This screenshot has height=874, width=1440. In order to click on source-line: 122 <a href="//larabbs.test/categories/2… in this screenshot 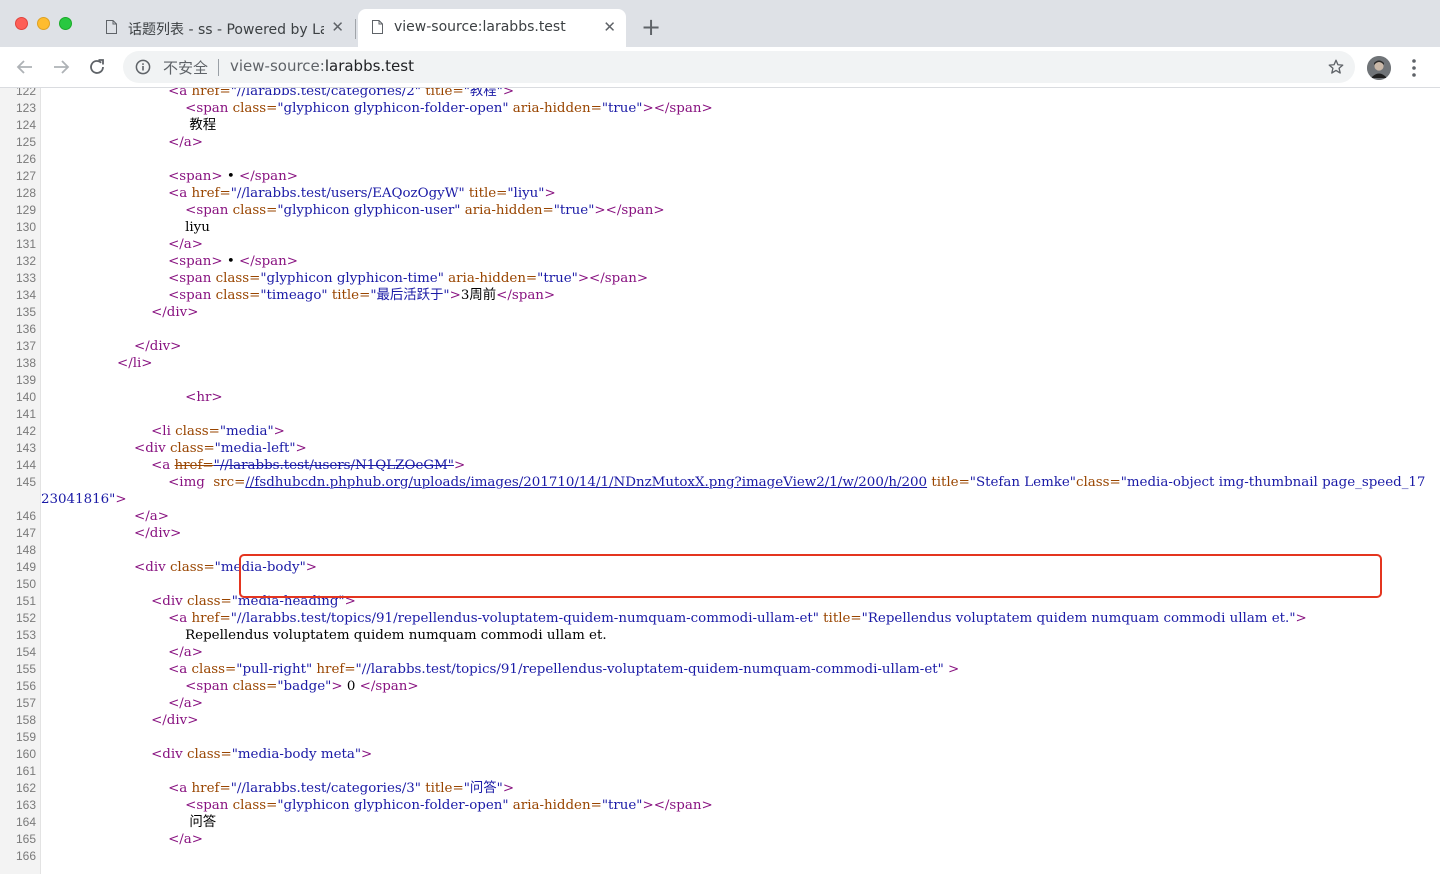, I will do `click(720, 94)`.